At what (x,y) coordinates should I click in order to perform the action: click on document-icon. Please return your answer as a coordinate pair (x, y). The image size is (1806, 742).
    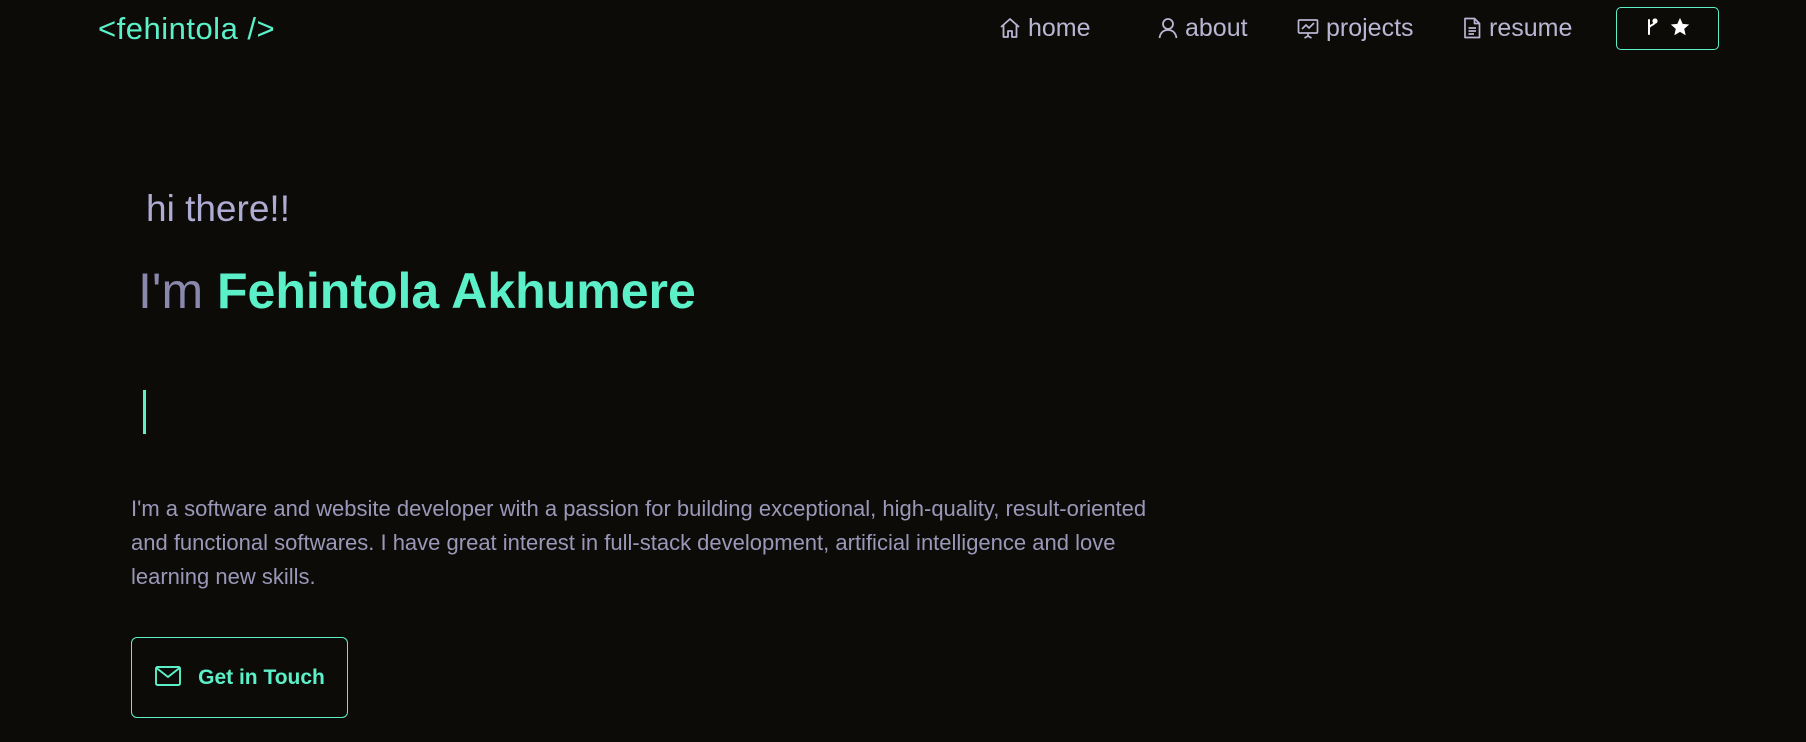
    Looking at the image, I should click on (1472, 28).